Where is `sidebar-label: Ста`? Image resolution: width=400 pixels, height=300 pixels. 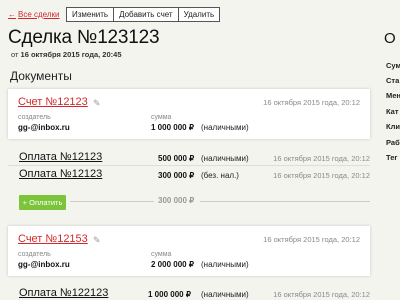 sidebar-label: Ста is located at coordinates (393, 80).